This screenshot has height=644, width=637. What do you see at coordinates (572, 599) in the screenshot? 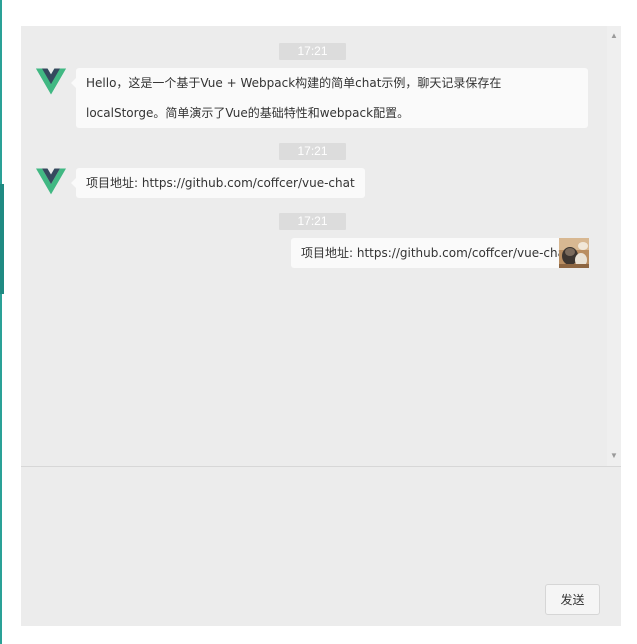
I see `send-button: 发送` at bounding box center [572, 599].